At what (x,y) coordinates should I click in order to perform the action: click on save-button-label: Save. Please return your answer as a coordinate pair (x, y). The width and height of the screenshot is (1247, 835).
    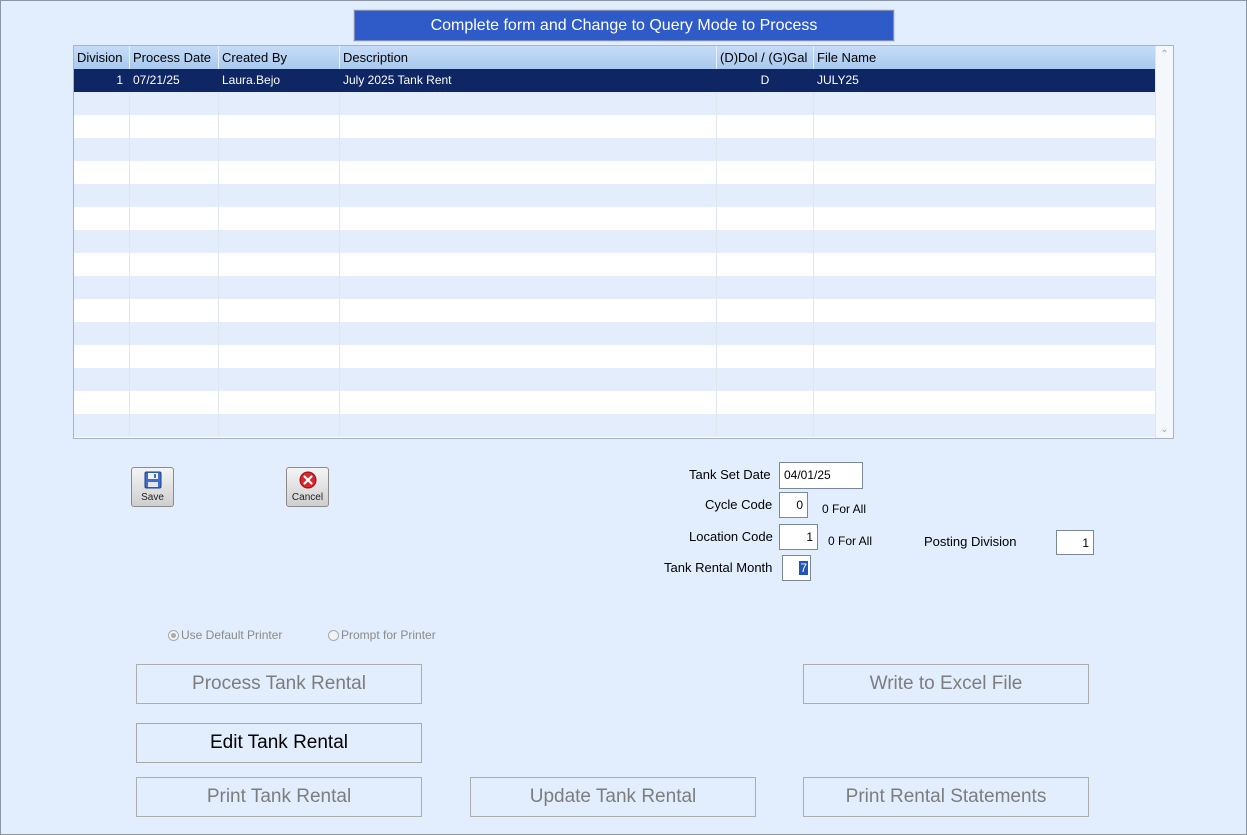
    Looking at the image, I should click on (152, 497).